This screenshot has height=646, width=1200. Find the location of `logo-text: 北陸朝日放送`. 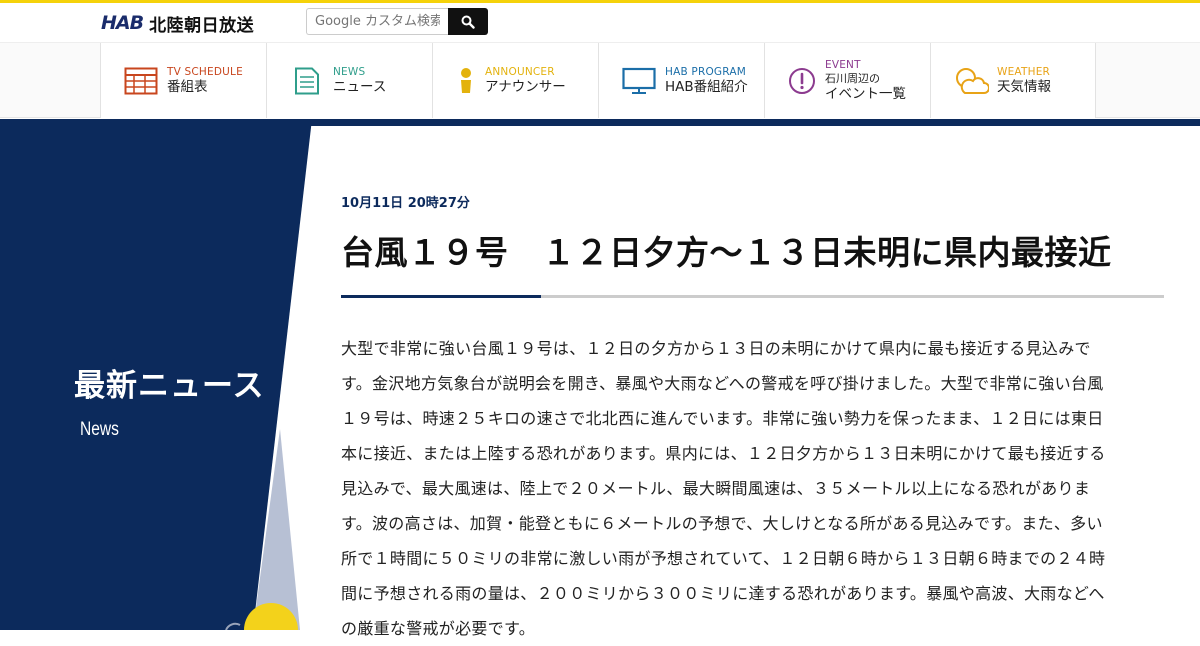

logo-text: 北陸朝日放送 is located at coordinates (202, 25).